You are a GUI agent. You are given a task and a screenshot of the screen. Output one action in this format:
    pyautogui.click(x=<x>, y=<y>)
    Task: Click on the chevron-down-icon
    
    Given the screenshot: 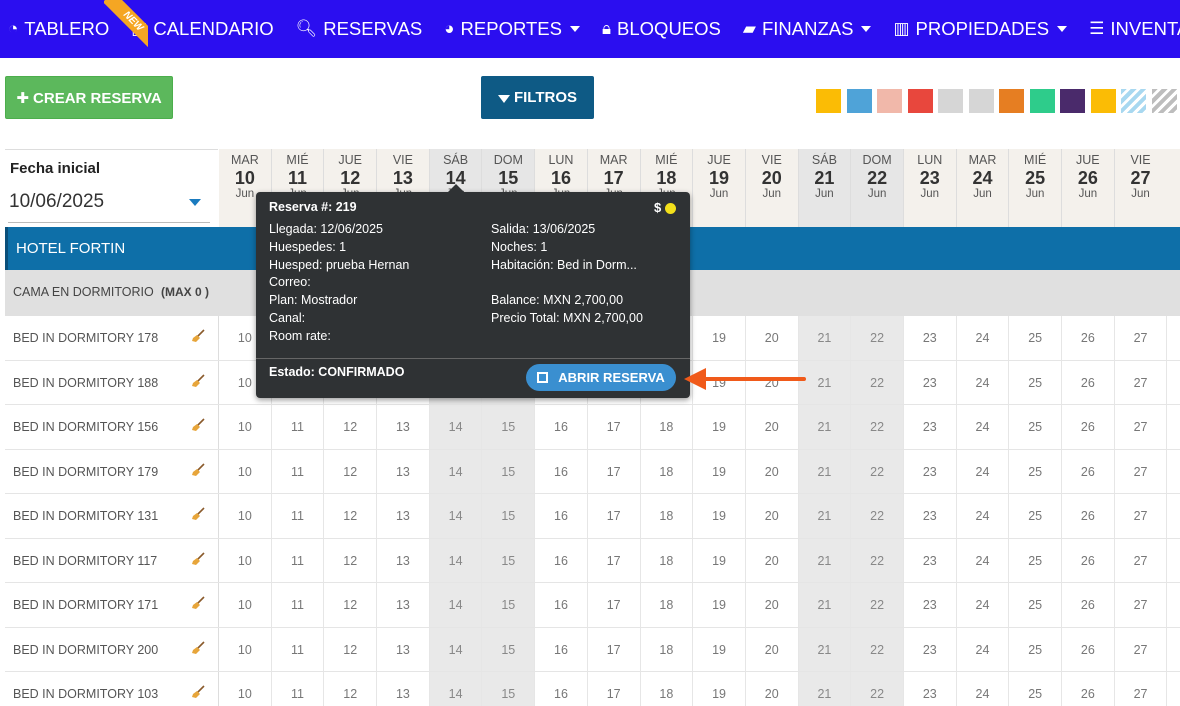 What is the action you would take?
    pyautogui.click(x=195, y=202)
    